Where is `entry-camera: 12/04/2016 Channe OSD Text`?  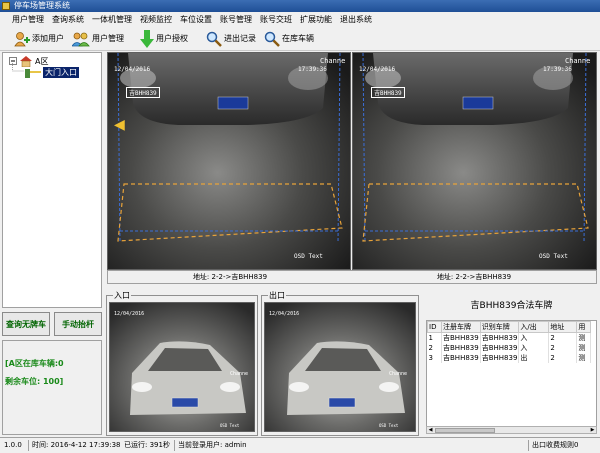 entry-camera: 12/04/2016 Channe OSD Text is located at coordinates (182, 367).